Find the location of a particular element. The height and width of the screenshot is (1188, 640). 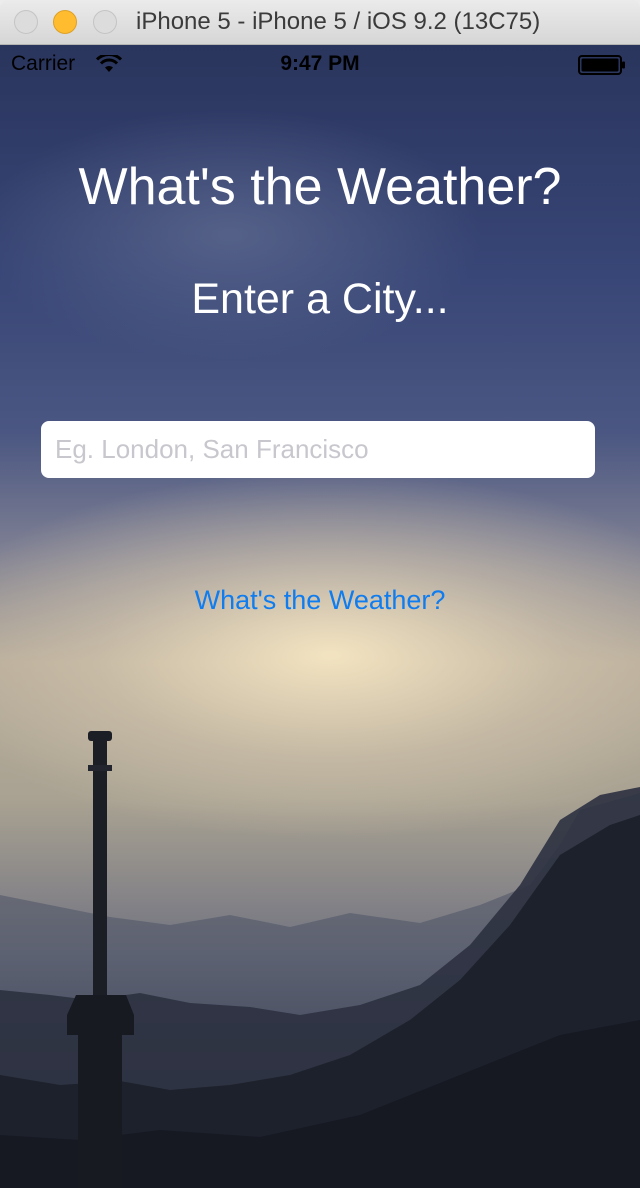

city-search-input is located at coordinates (318, 449).